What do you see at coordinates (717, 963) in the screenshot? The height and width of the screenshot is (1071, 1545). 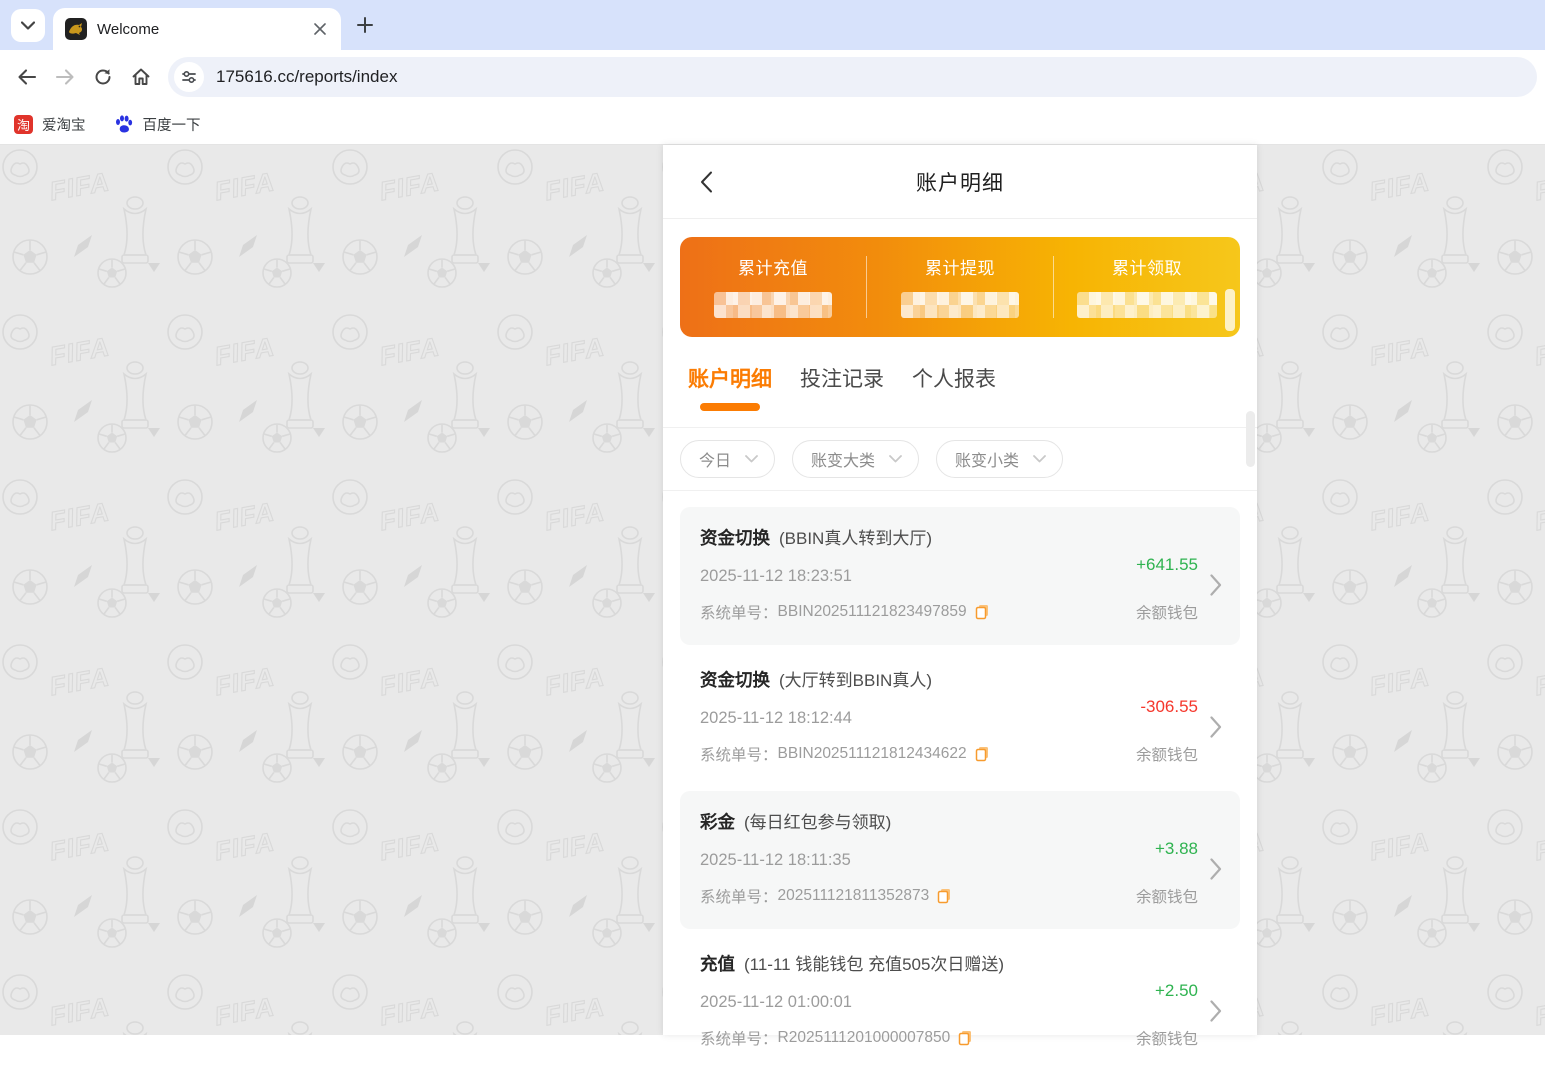 I see `transaction-type: 充值` at bounding box center [717, 963].